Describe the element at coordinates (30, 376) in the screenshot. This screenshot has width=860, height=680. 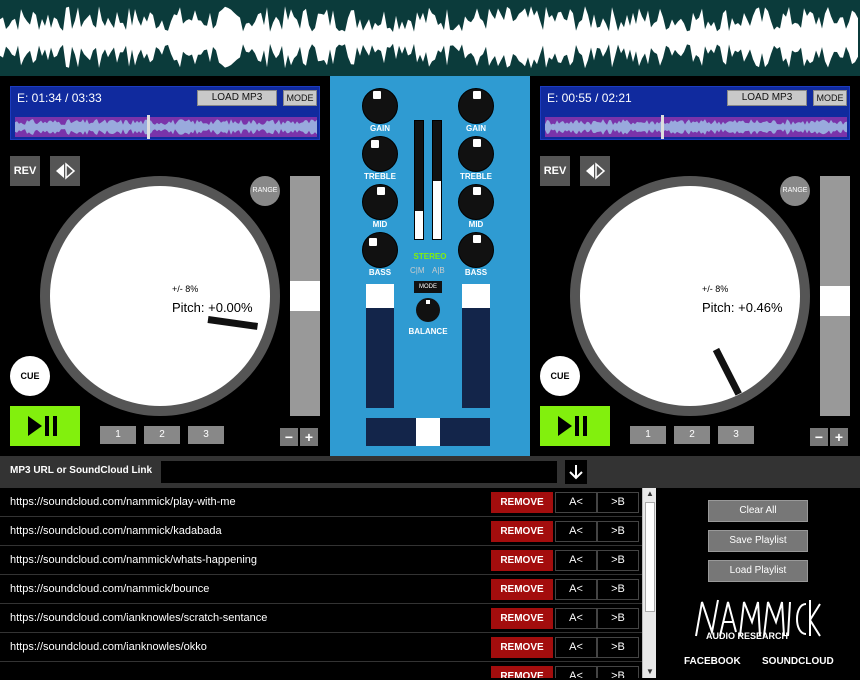
I see `deck-left-cue-button: CUE` at that location.